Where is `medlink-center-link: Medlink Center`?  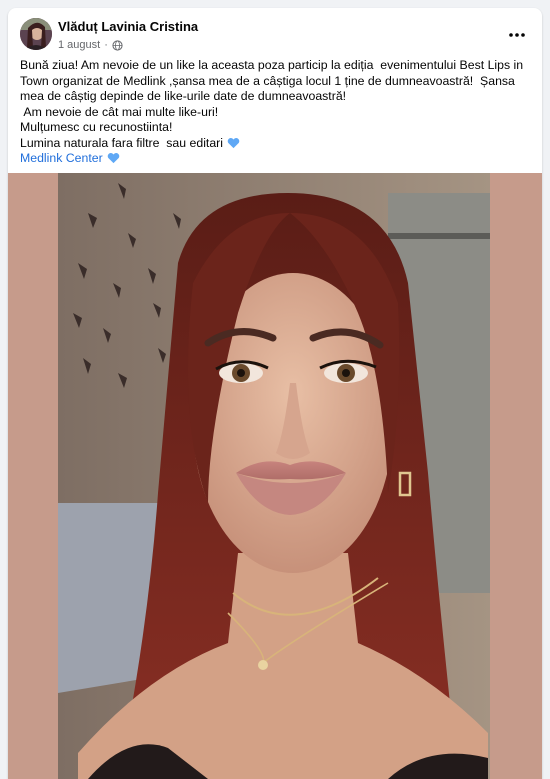
medlink-center-link: Medlink Center is located at coordinates (61, 158).